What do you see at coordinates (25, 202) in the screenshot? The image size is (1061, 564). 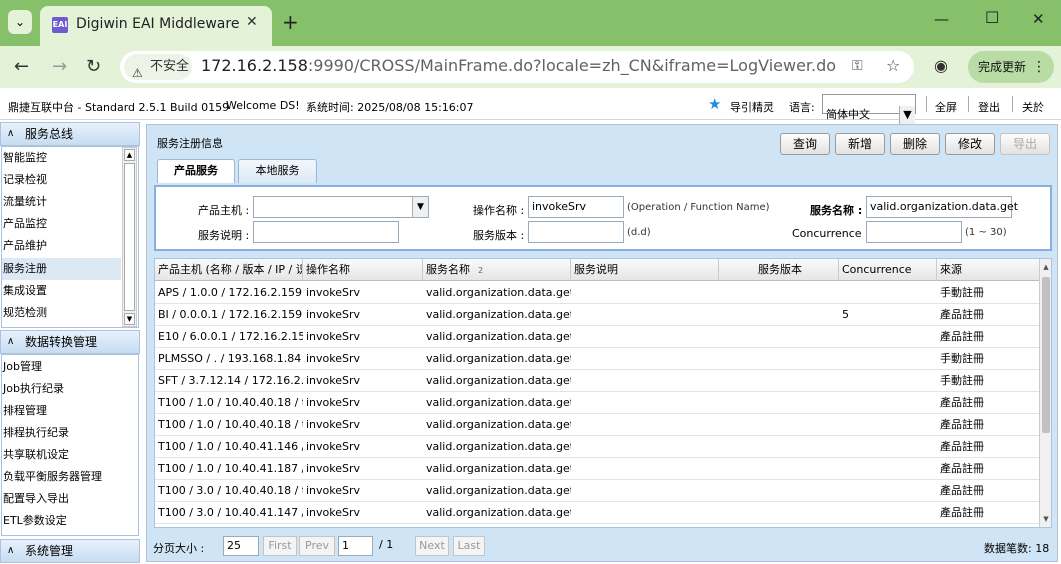 I see `sidebar-item-traffic-stats: 流量统计` at bounding box center [25, 202].